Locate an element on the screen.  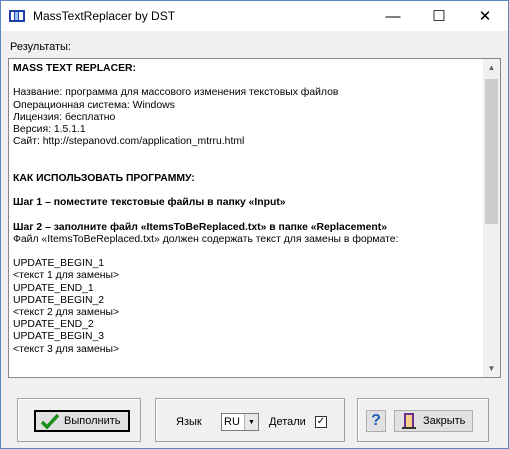
results-line: КАК ИСПОЛЬЗОВАТЬ ПРОГРАММУ: is located at coordinates (104, 178).